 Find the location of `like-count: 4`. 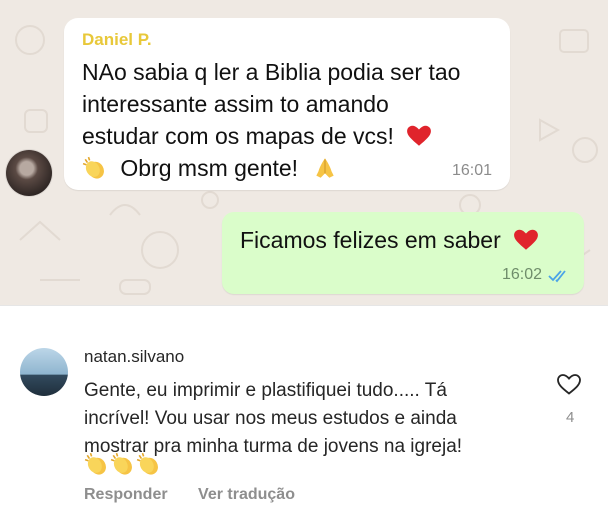

like-count: 4 is located at coordinates (570, 417).